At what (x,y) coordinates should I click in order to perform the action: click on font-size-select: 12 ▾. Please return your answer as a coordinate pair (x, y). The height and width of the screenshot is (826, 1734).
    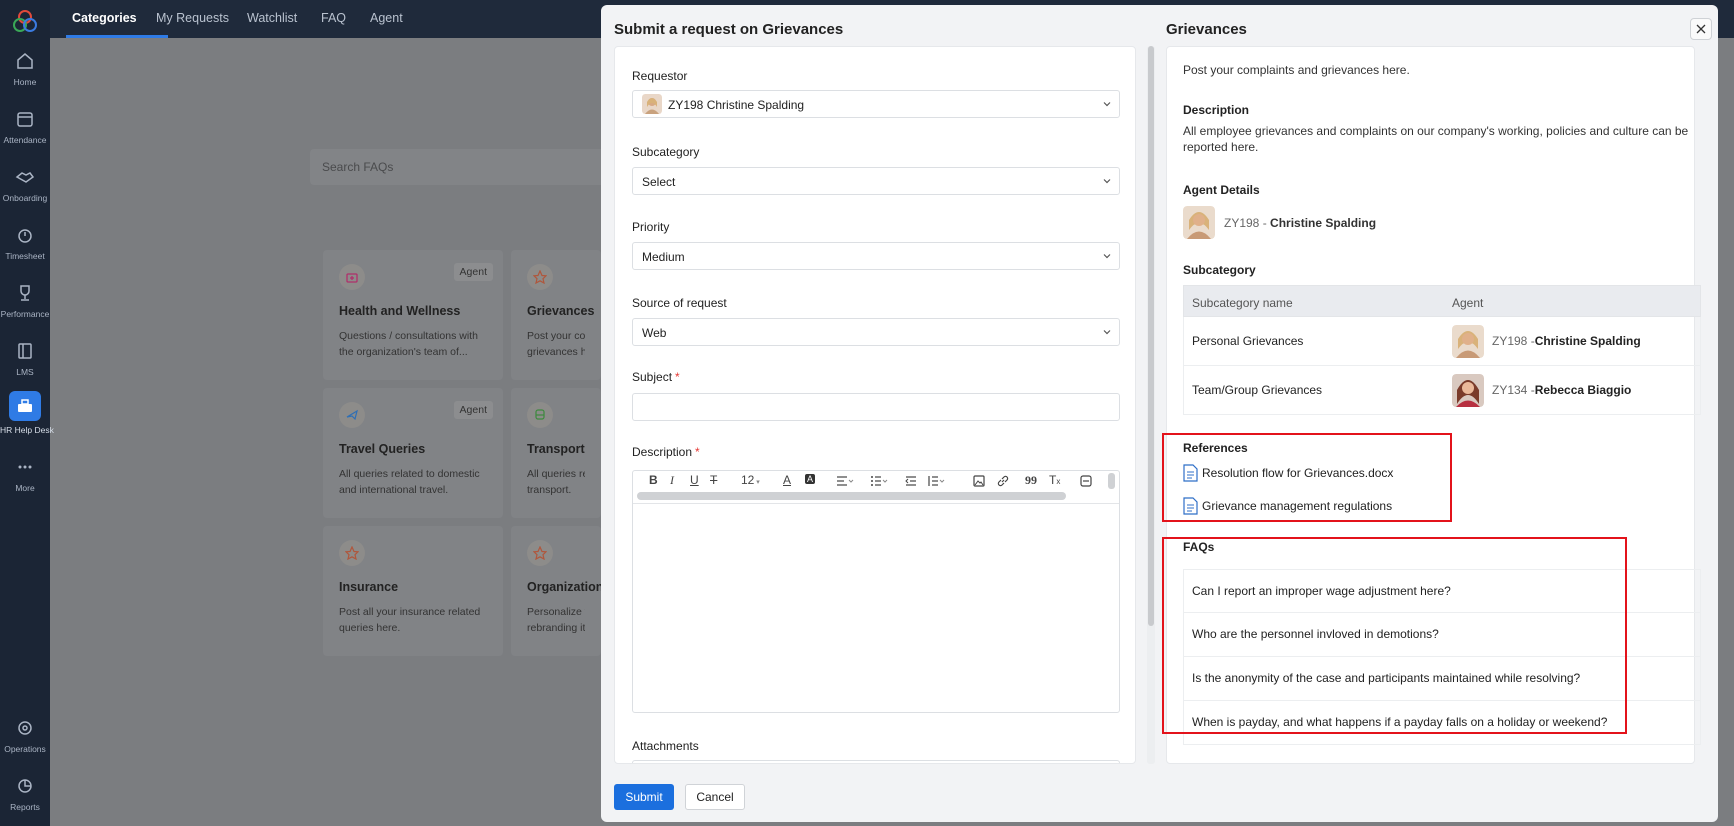
    Looking at the image, I should click on (750, 480).